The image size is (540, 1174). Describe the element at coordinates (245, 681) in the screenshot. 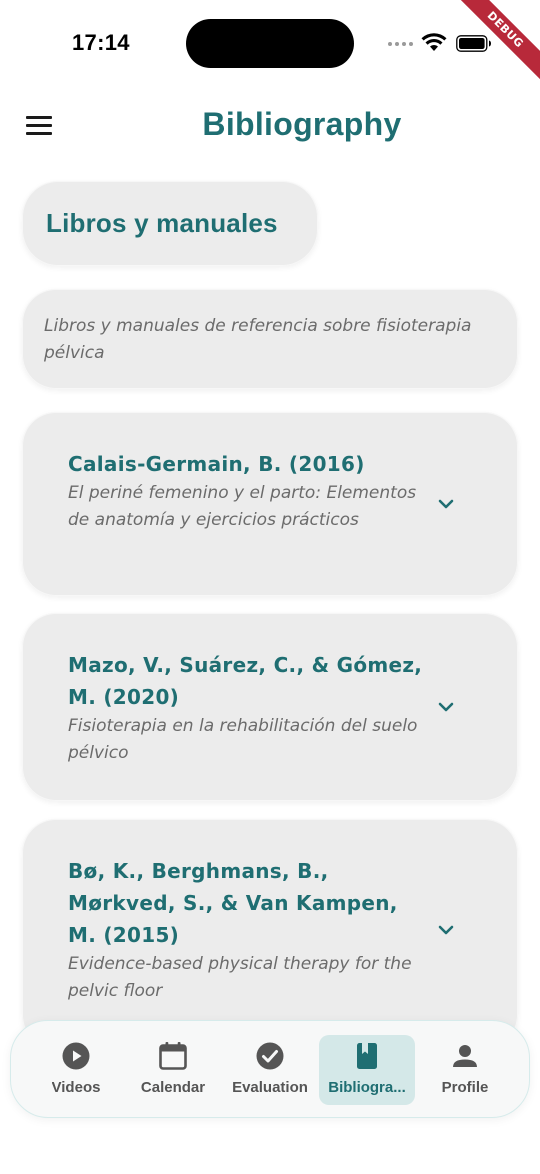

I see `entry-author: Mazo, V., Suárez, C., & Gómez, M. (2020)` at that location.